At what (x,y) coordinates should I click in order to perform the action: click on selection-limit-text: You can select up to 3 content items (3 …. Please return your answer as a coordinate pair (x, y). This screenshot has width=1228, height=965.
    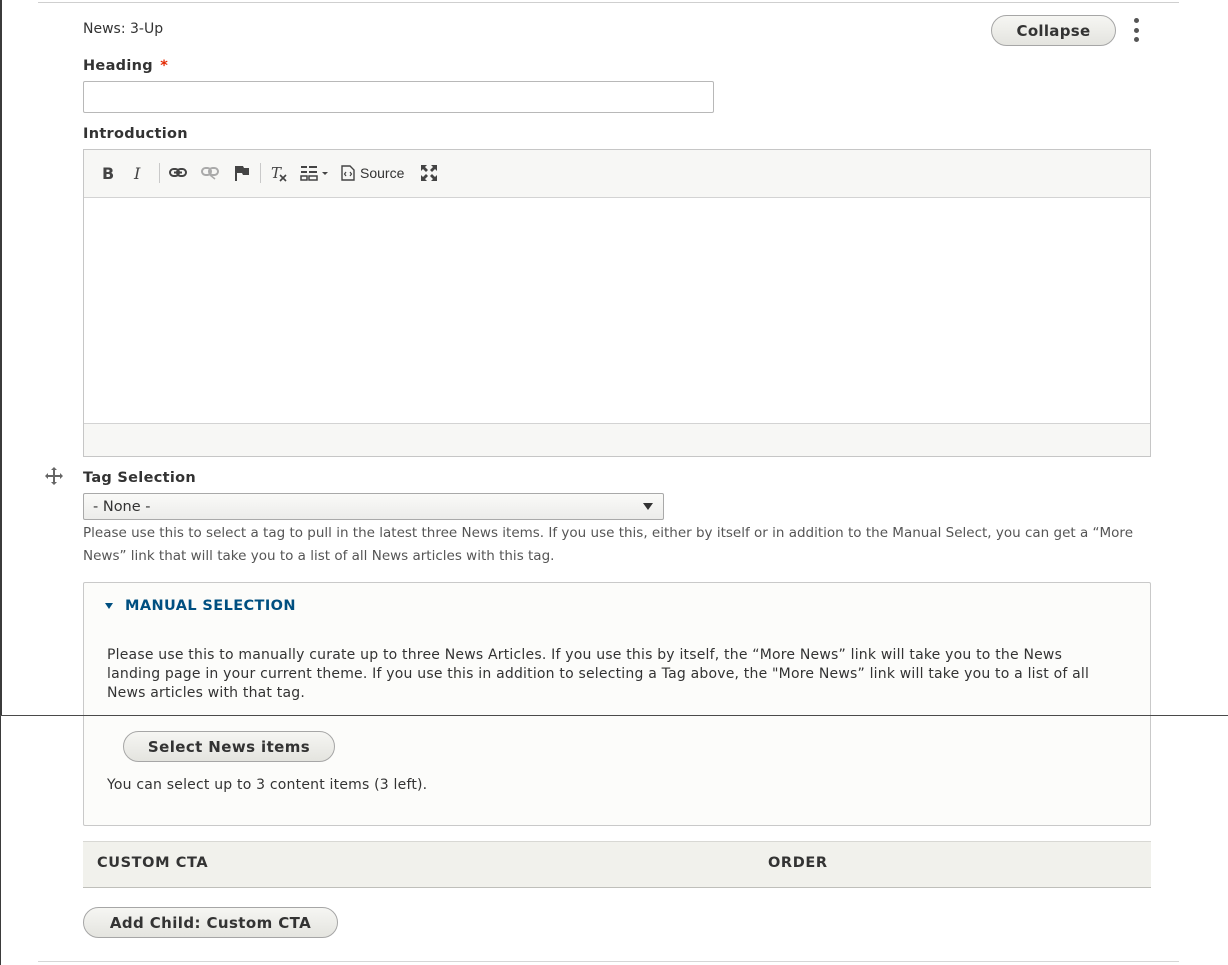
    Looking at the image, I should click on (267, 785).